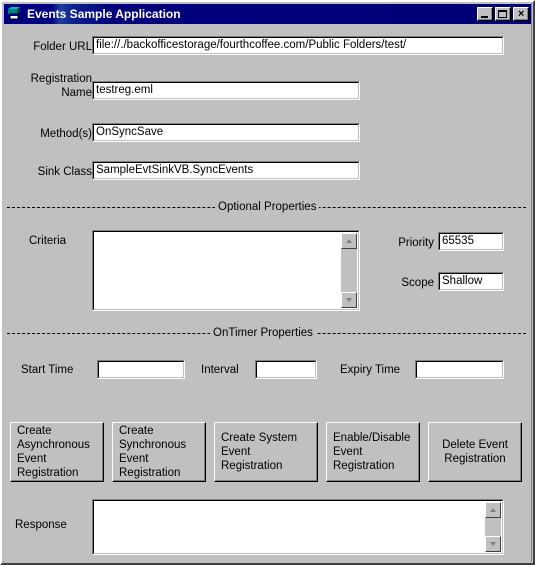 Image resolution: width=535 pixels, height=565 pixels. I want to click on response-label: Response, so click(41, 525).